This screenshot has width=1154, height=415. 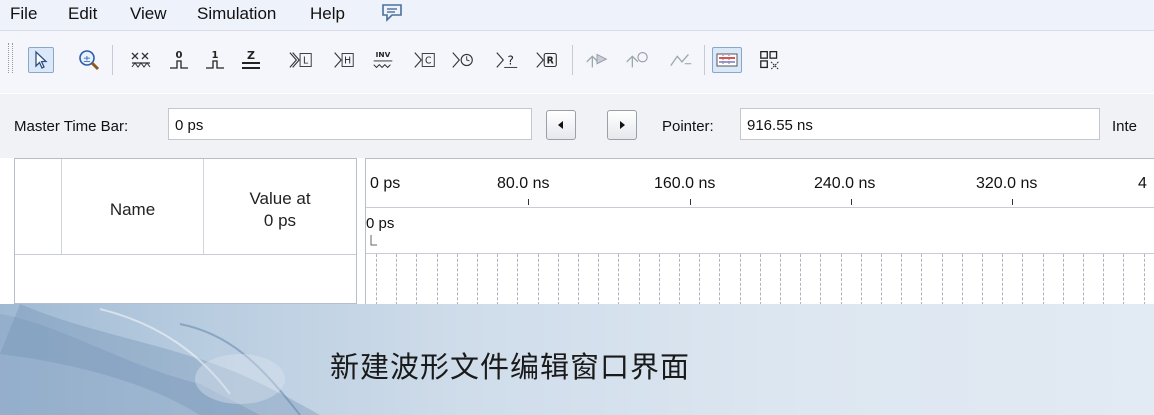 I want to click on speech-bubble-icon, so click(x=392, y=15).